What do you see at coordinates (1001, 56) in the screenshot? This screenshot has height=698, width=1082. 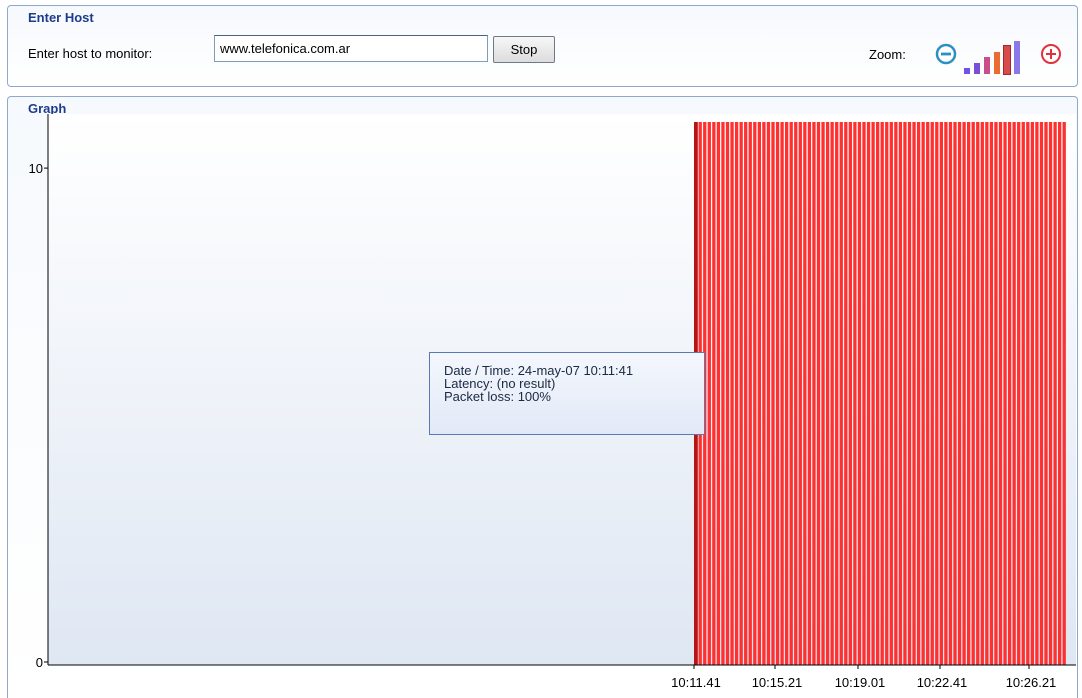 I see `zoom-level-bars` at bounding box center [1001, 56].